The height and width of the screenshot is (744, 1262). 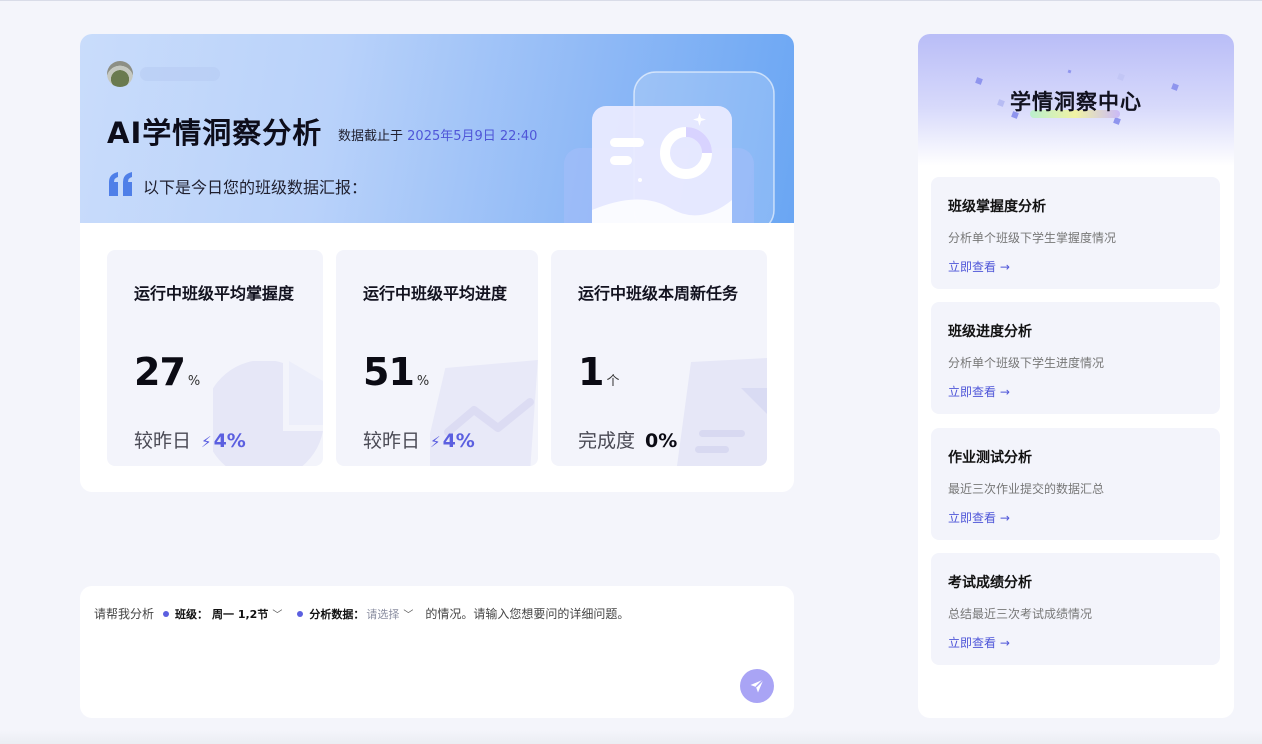 What do you see at coordinates (658, 293) in the screenshot?
I see `stat-title: 运行中班级本周新任务` at bounding box center [658, 293].